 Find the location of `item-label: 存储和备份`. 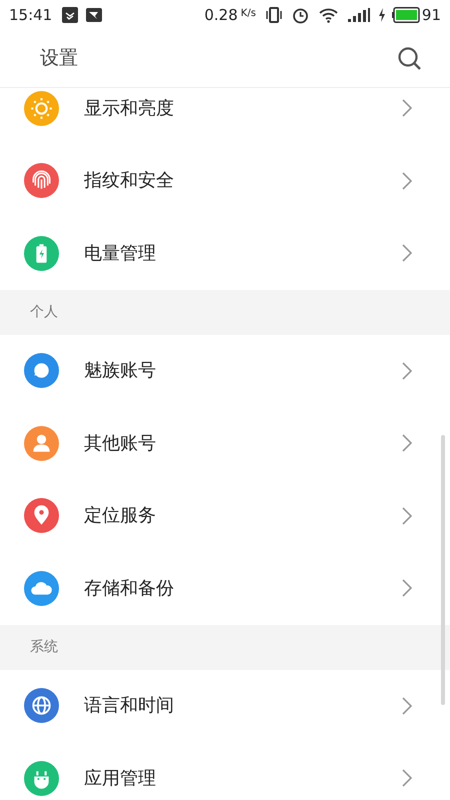

item-label: 存储和备份 is located at coordinates (129, 588).